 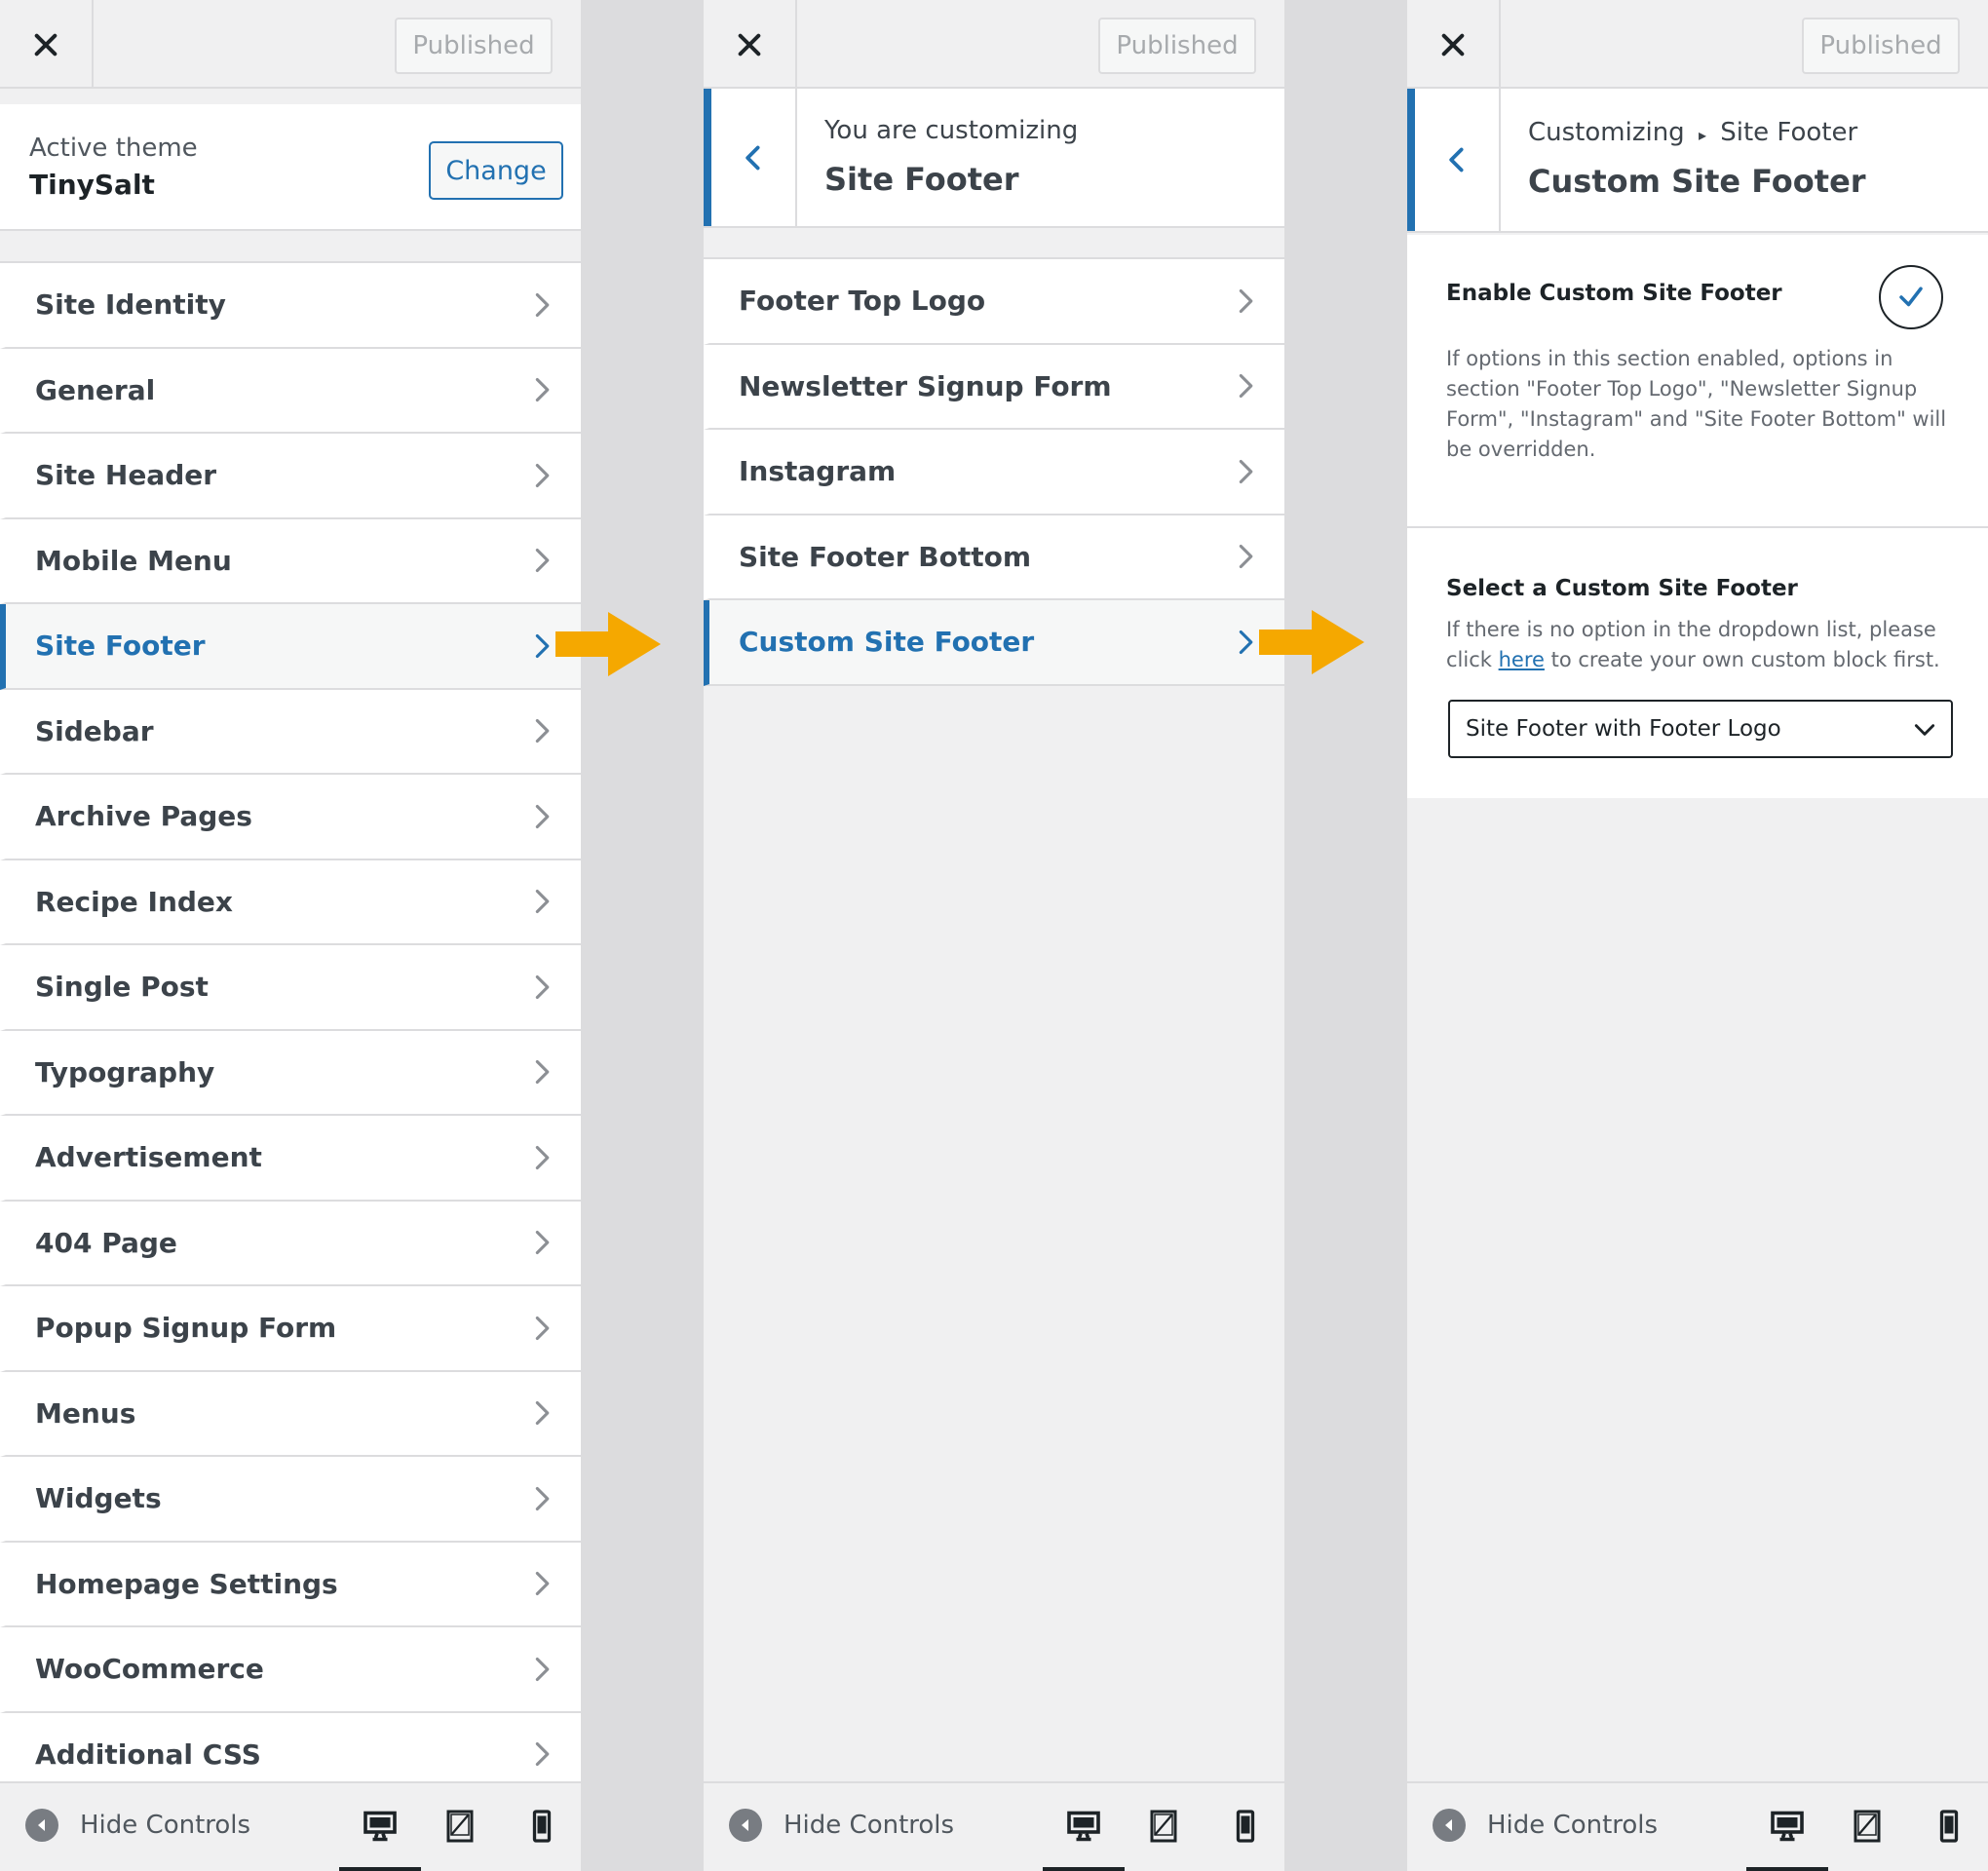 I want to click on section-item-label: WooCommerce, so click(x=149, y=1669).